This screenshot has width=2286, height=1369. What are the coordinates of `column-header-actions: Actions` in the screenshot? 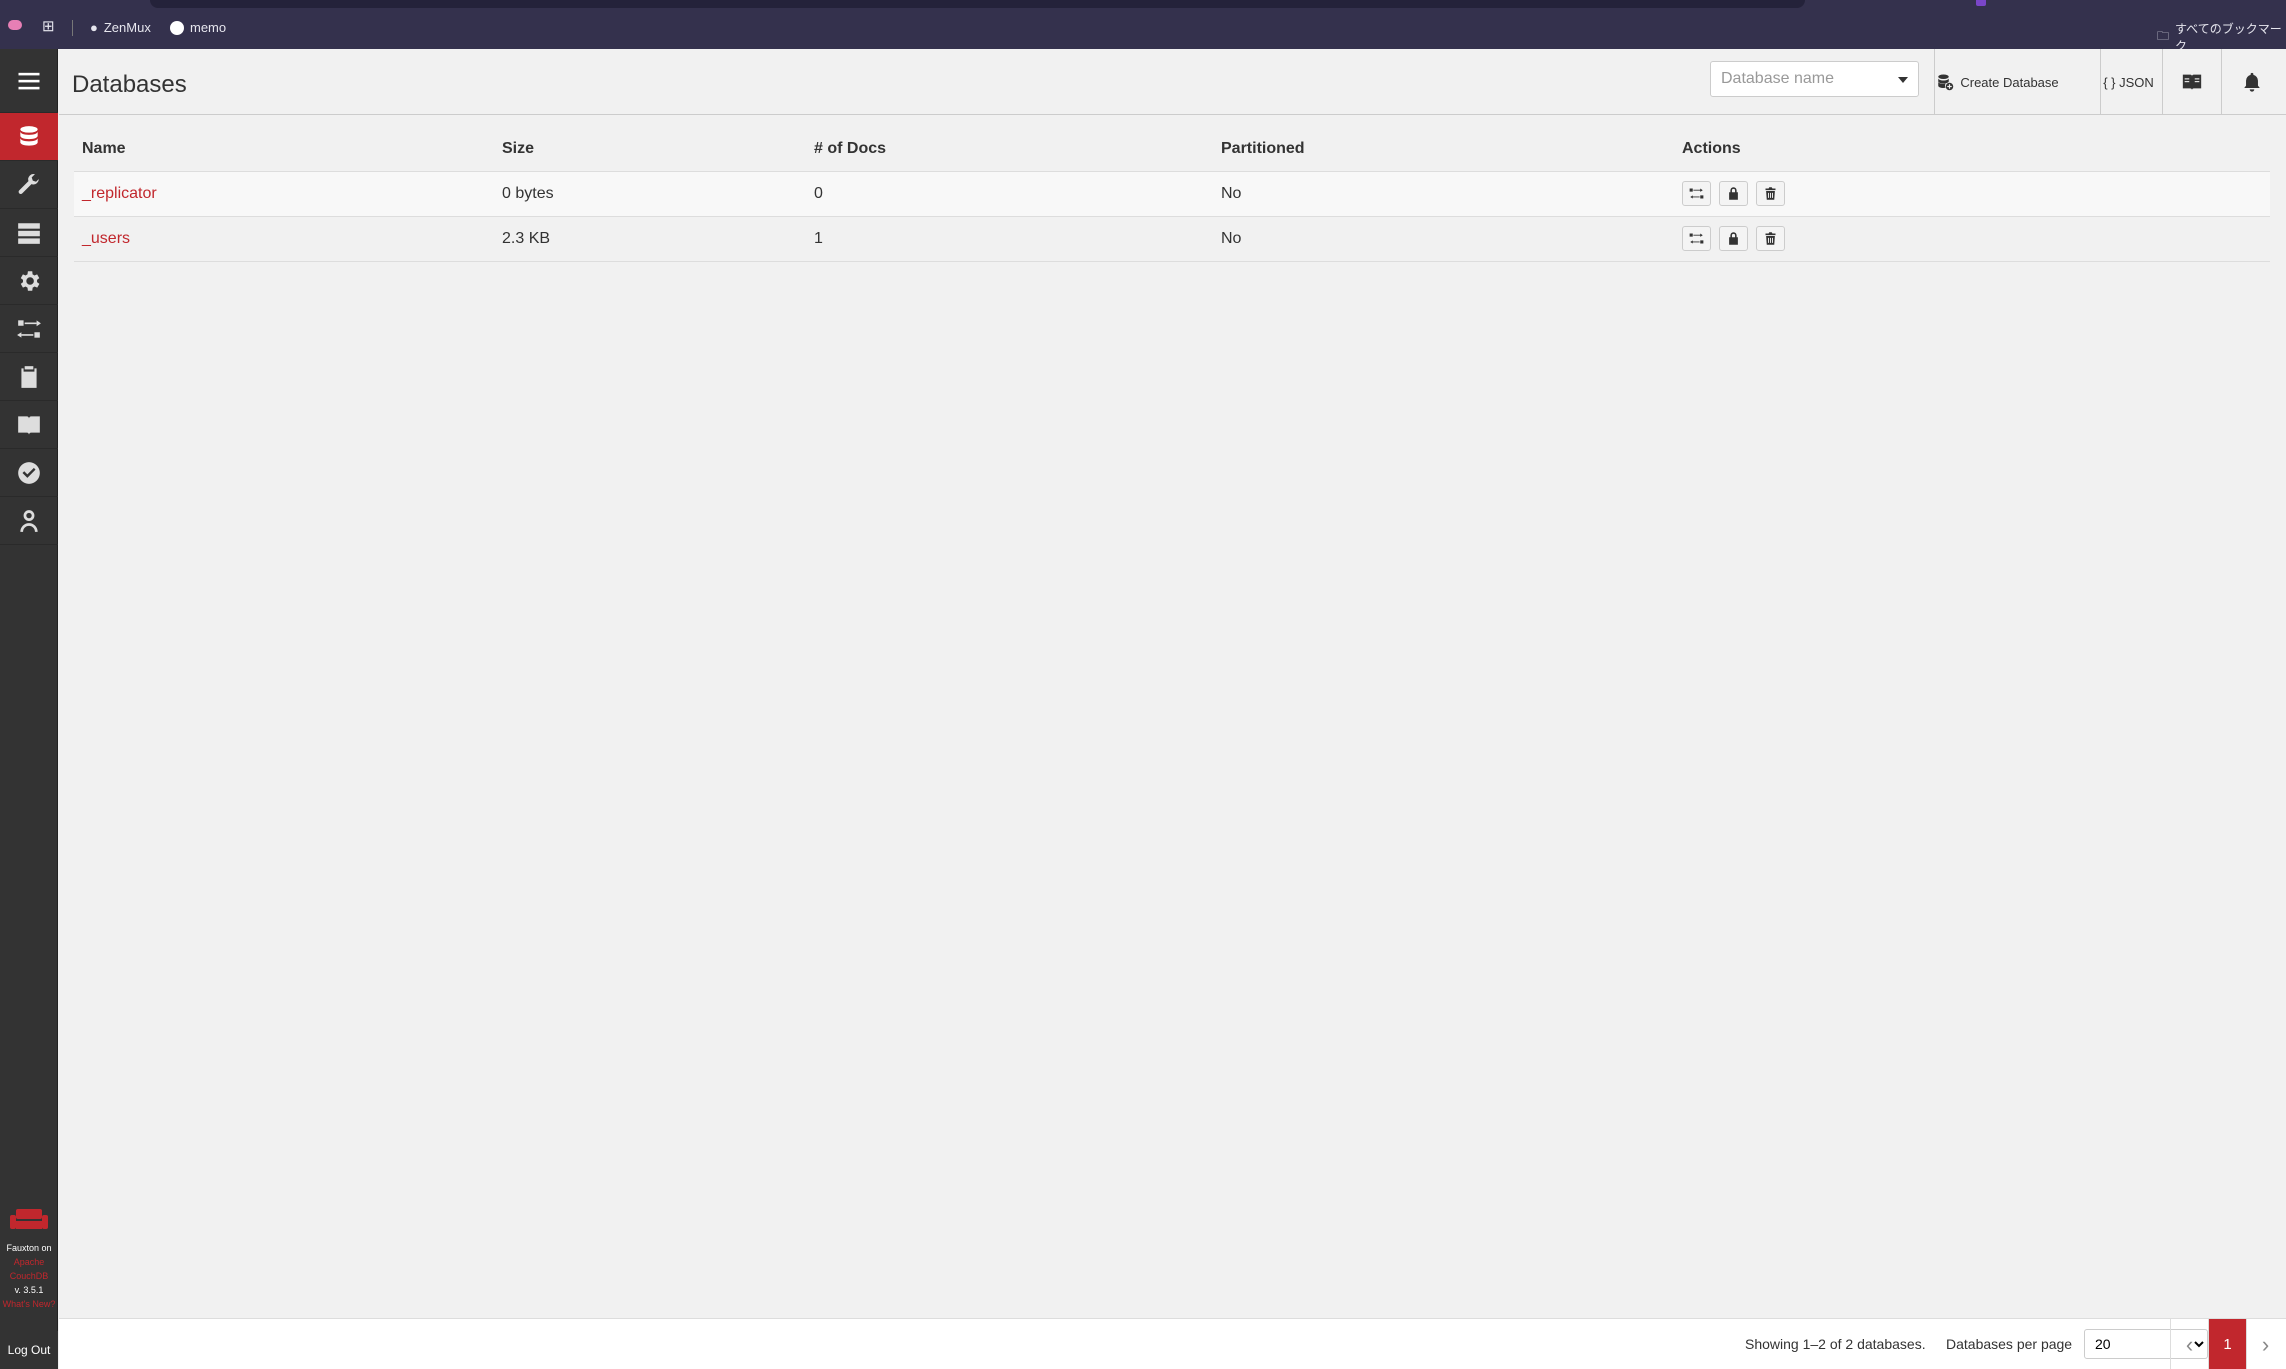 It's located at (1972, 150).